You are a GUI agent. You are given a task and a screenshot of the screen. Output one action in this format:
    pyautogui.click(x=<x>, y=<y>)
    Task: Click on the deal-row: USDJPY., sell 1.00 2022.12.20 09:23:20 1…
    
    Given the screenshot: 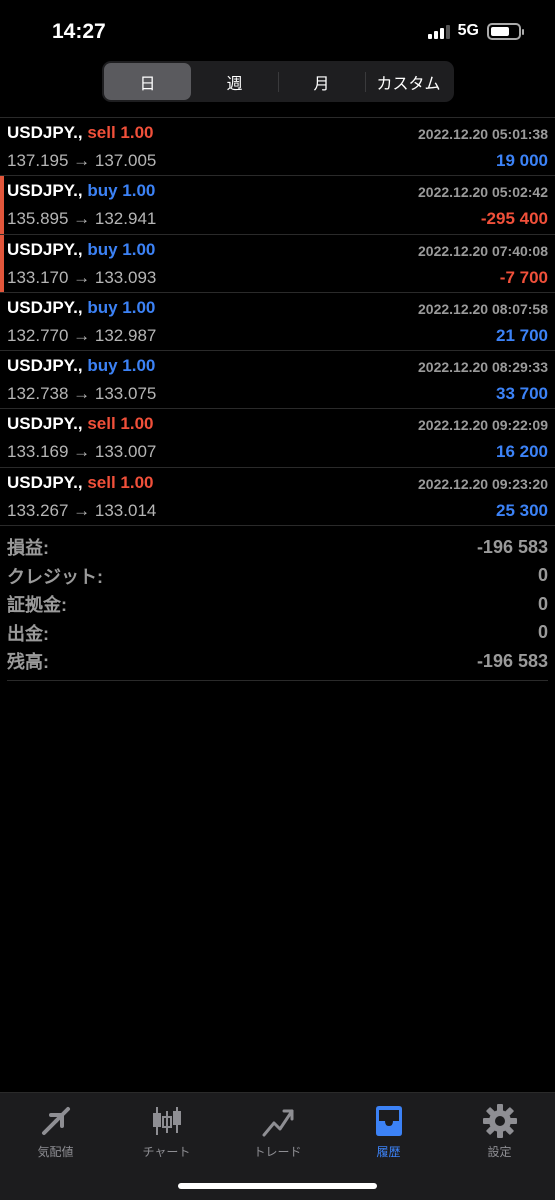 What is the action you would take?
    pyautogui.click(x=277, y=497)
    